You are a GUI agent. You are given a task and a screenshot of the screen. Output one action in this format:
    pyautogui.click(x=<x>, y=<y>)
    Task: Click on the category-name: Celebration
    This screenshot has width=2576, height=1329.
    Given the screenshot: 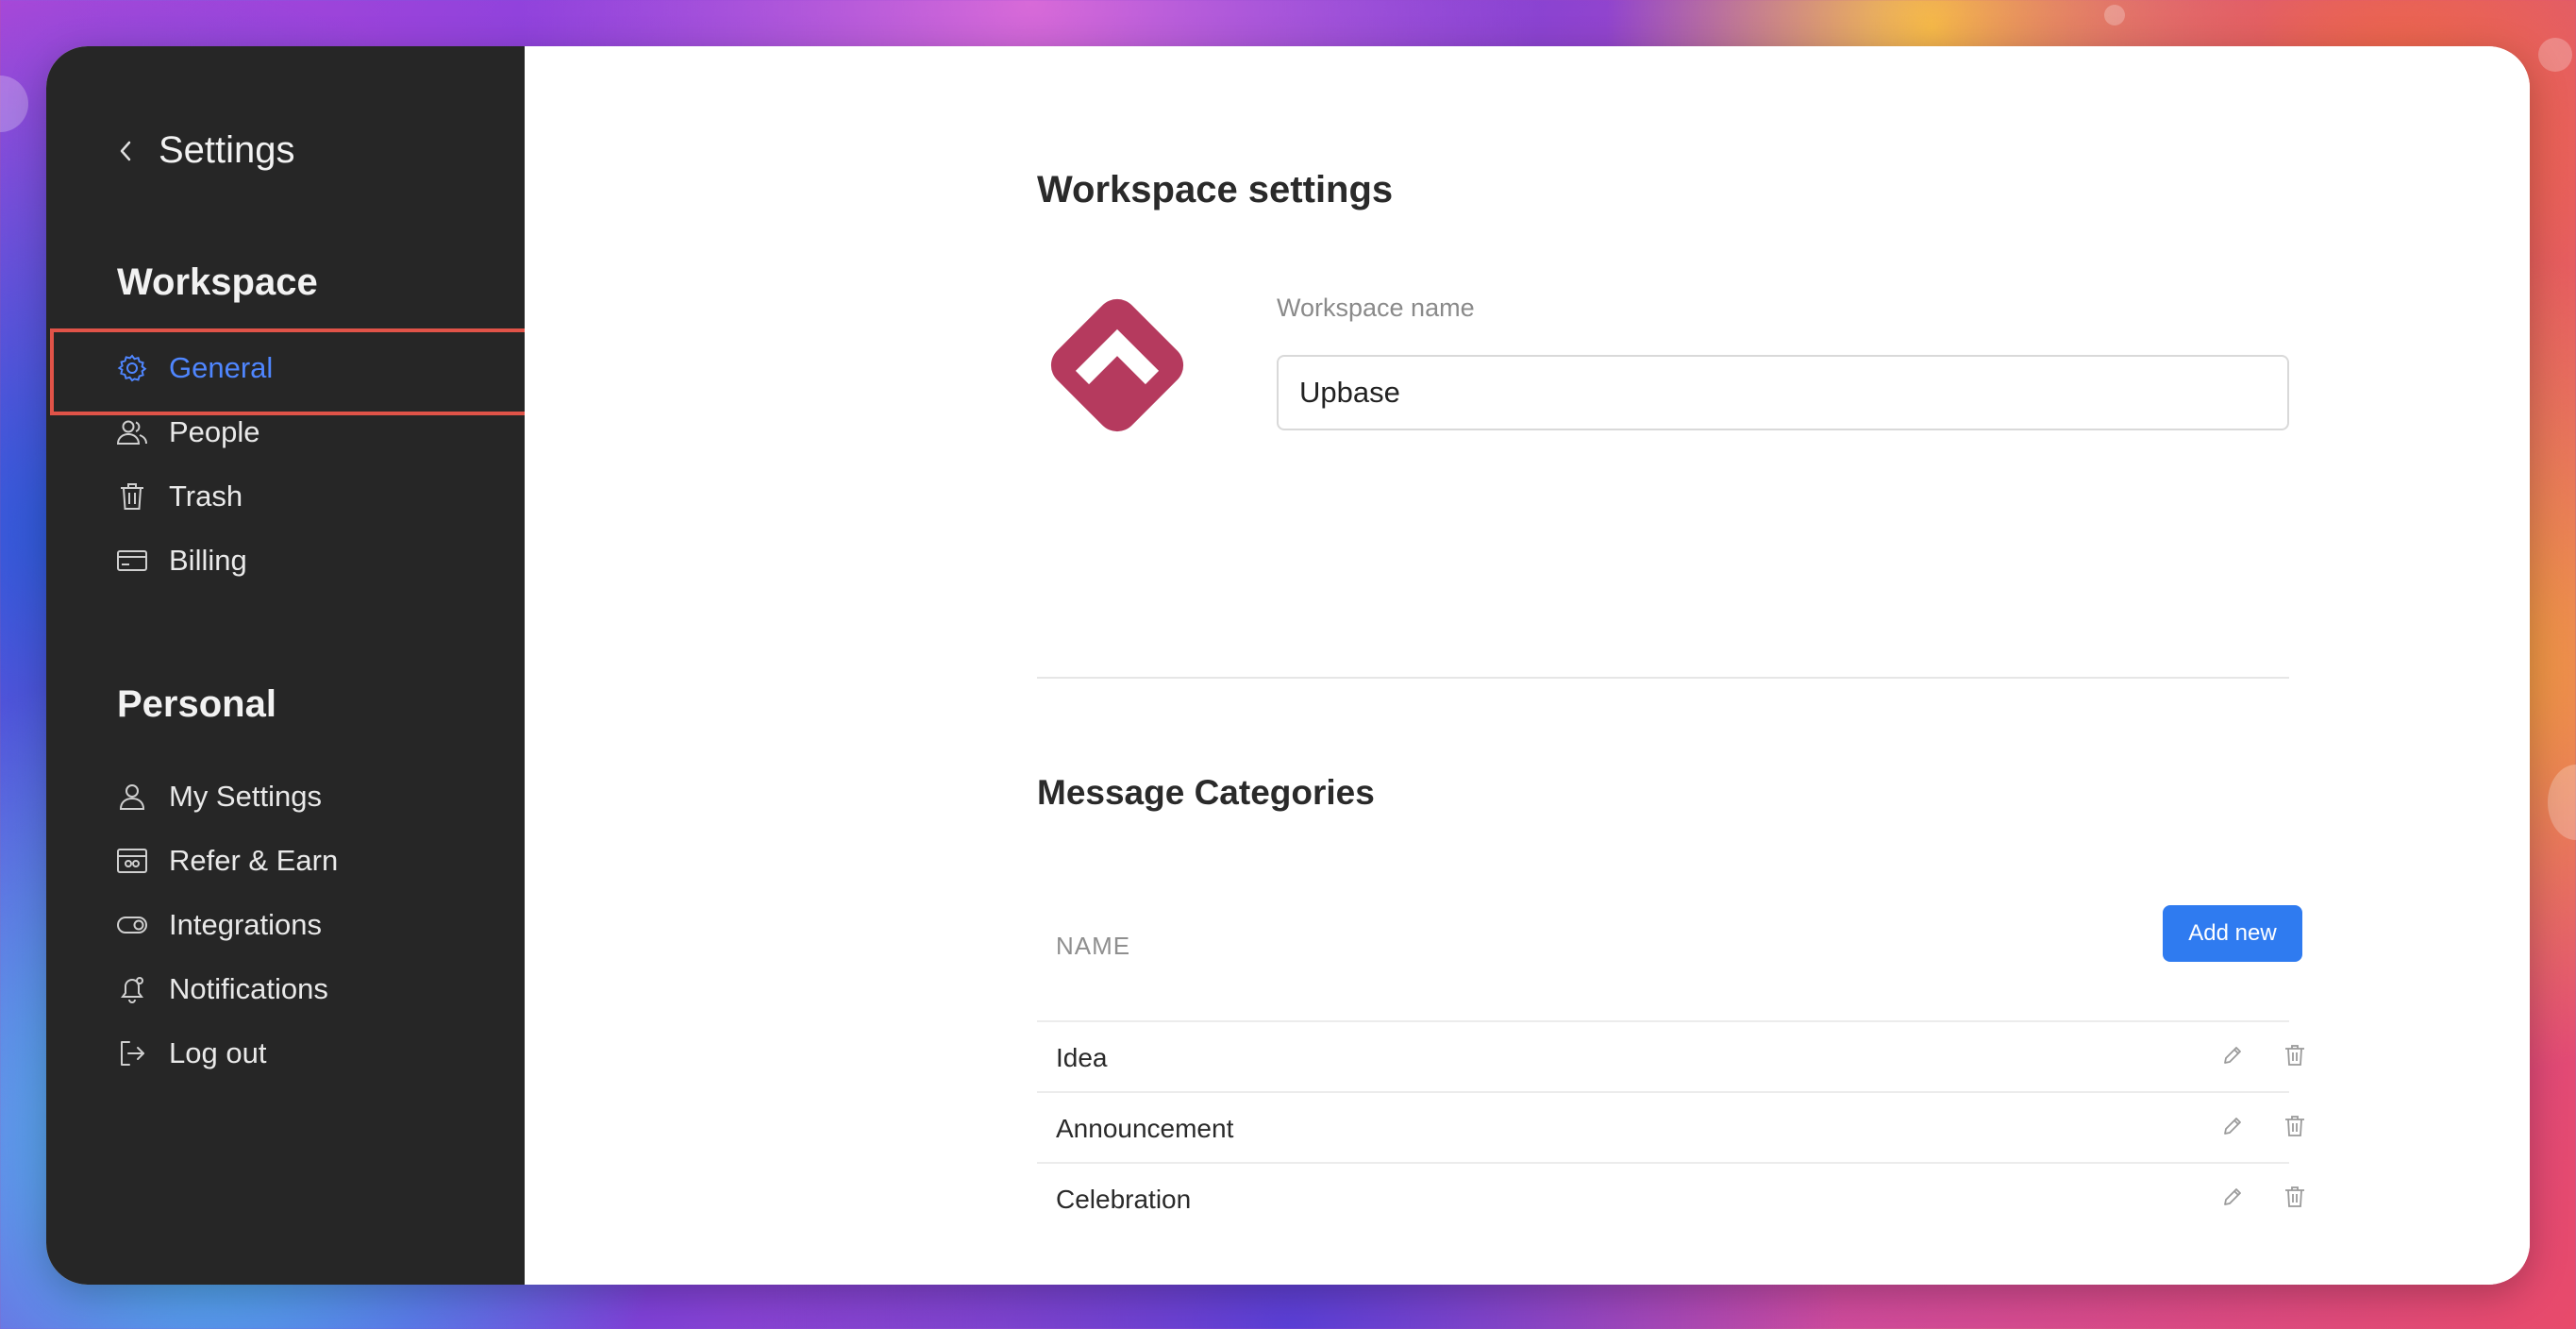 What is the action you would take?
    pyautogui.click(x=1124, y=1199)
    